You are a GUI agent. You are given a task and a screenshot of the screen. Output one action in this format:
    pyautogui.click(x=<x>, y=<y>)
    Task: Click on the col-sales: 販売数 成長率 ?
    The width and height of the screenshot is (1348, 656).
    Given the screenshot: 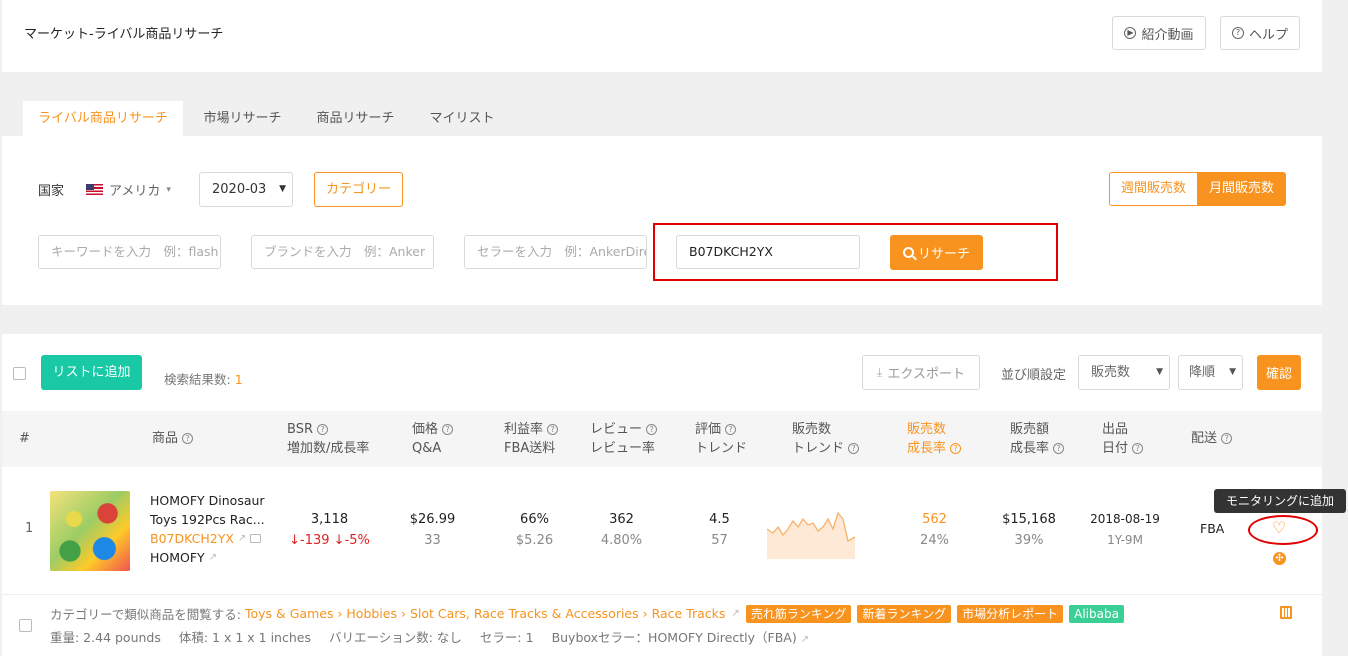 What is the action you would take?
    pyautogui.click(x=934, y=439)
    